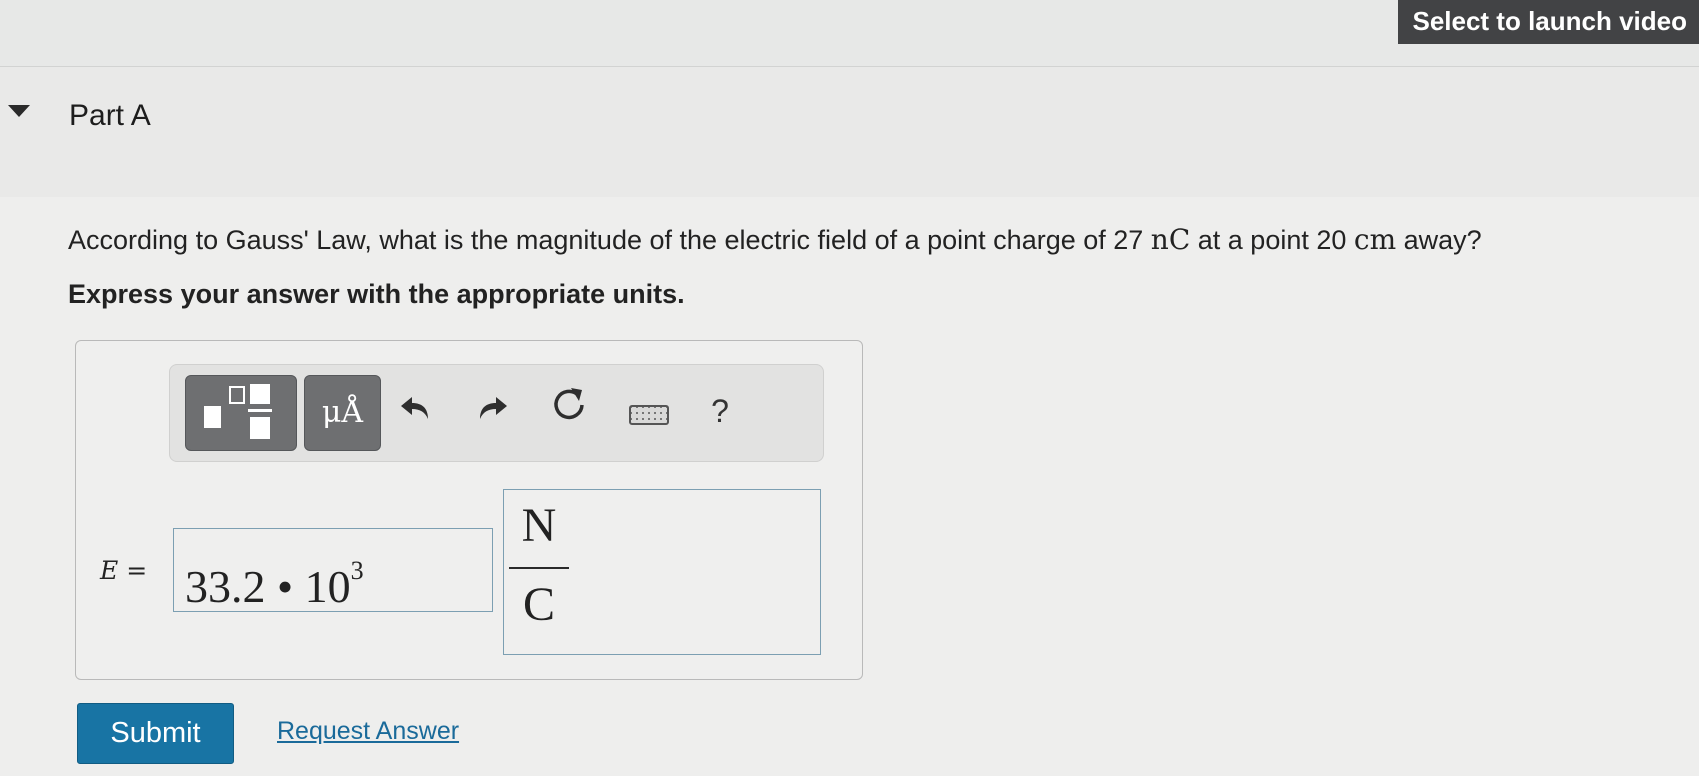 Image resolution: width=1699 pixels, height=776 pixels. I want to click on undo-arrow-icon, so click(414, 408).